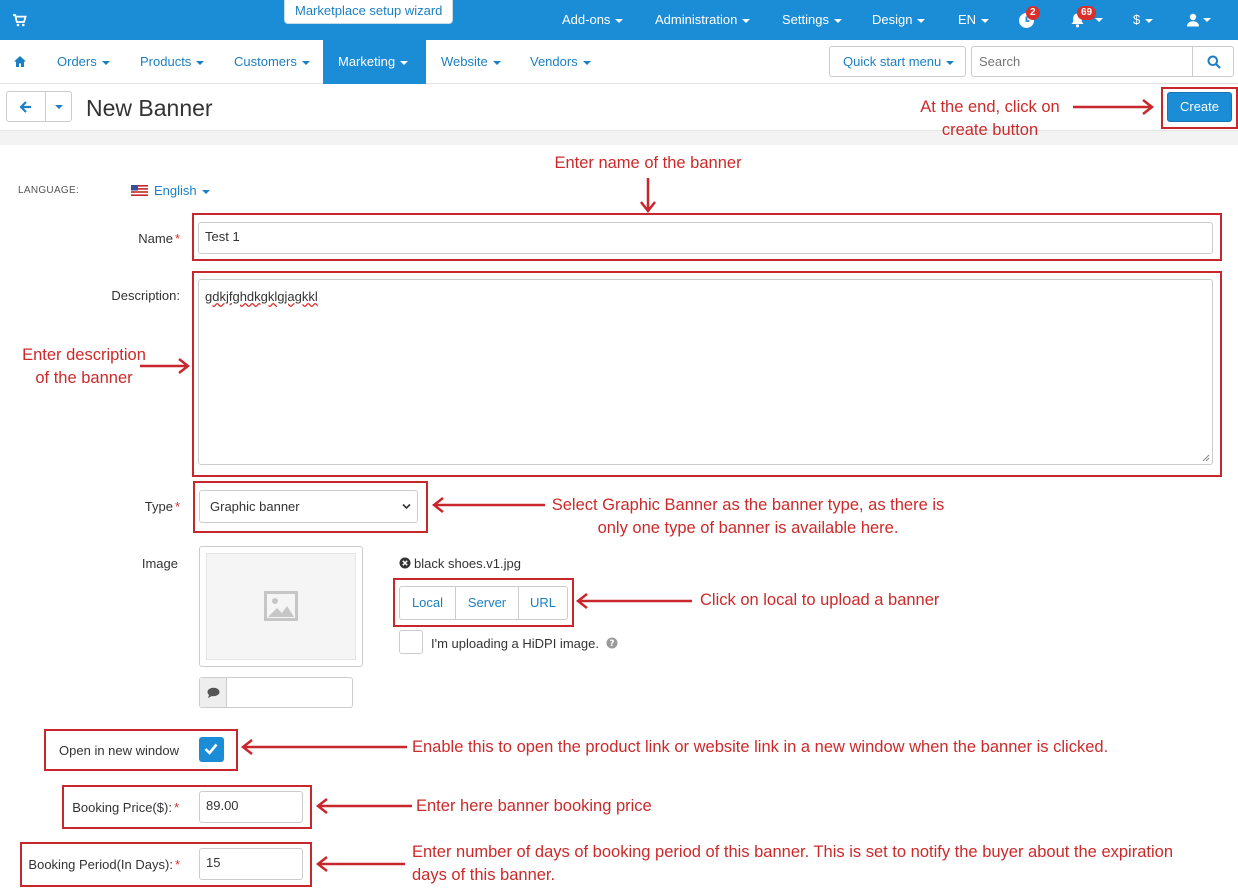  I want to click on file-name: black shoes.v1.jpg, so click(467, 563).